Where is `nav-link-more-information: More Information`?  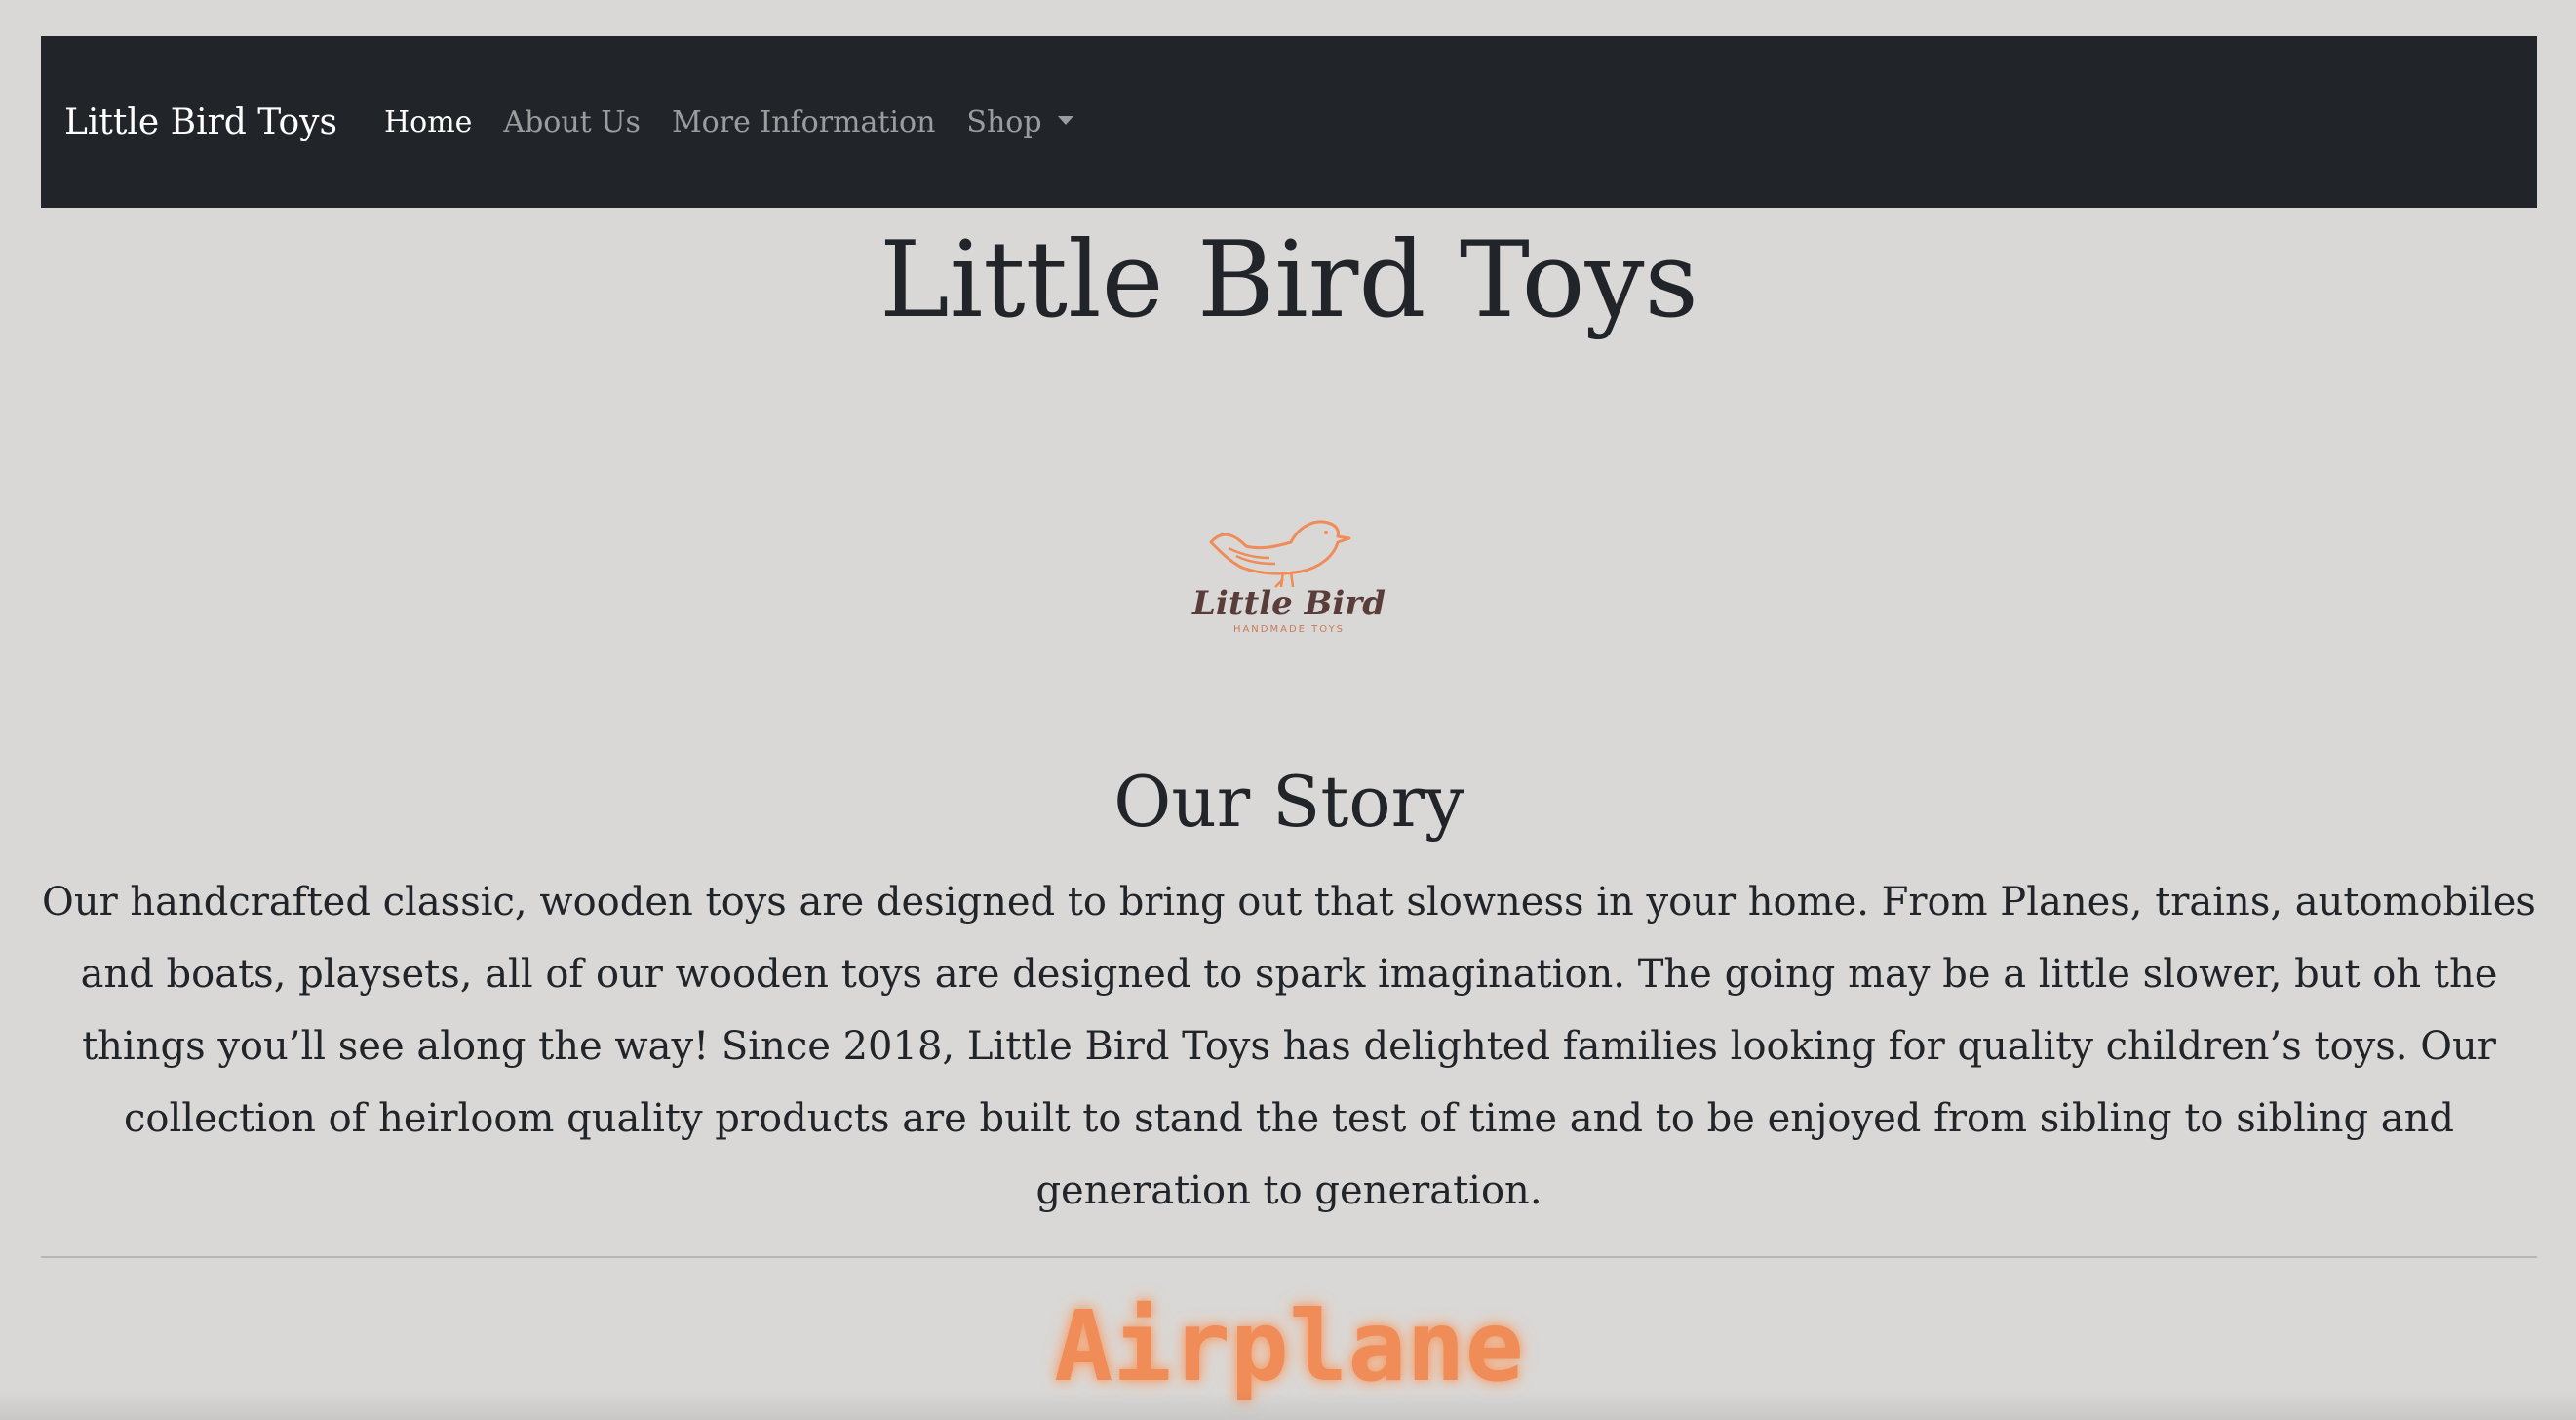 nav-link-more-information: More Information is located at coordinates (803, 122).